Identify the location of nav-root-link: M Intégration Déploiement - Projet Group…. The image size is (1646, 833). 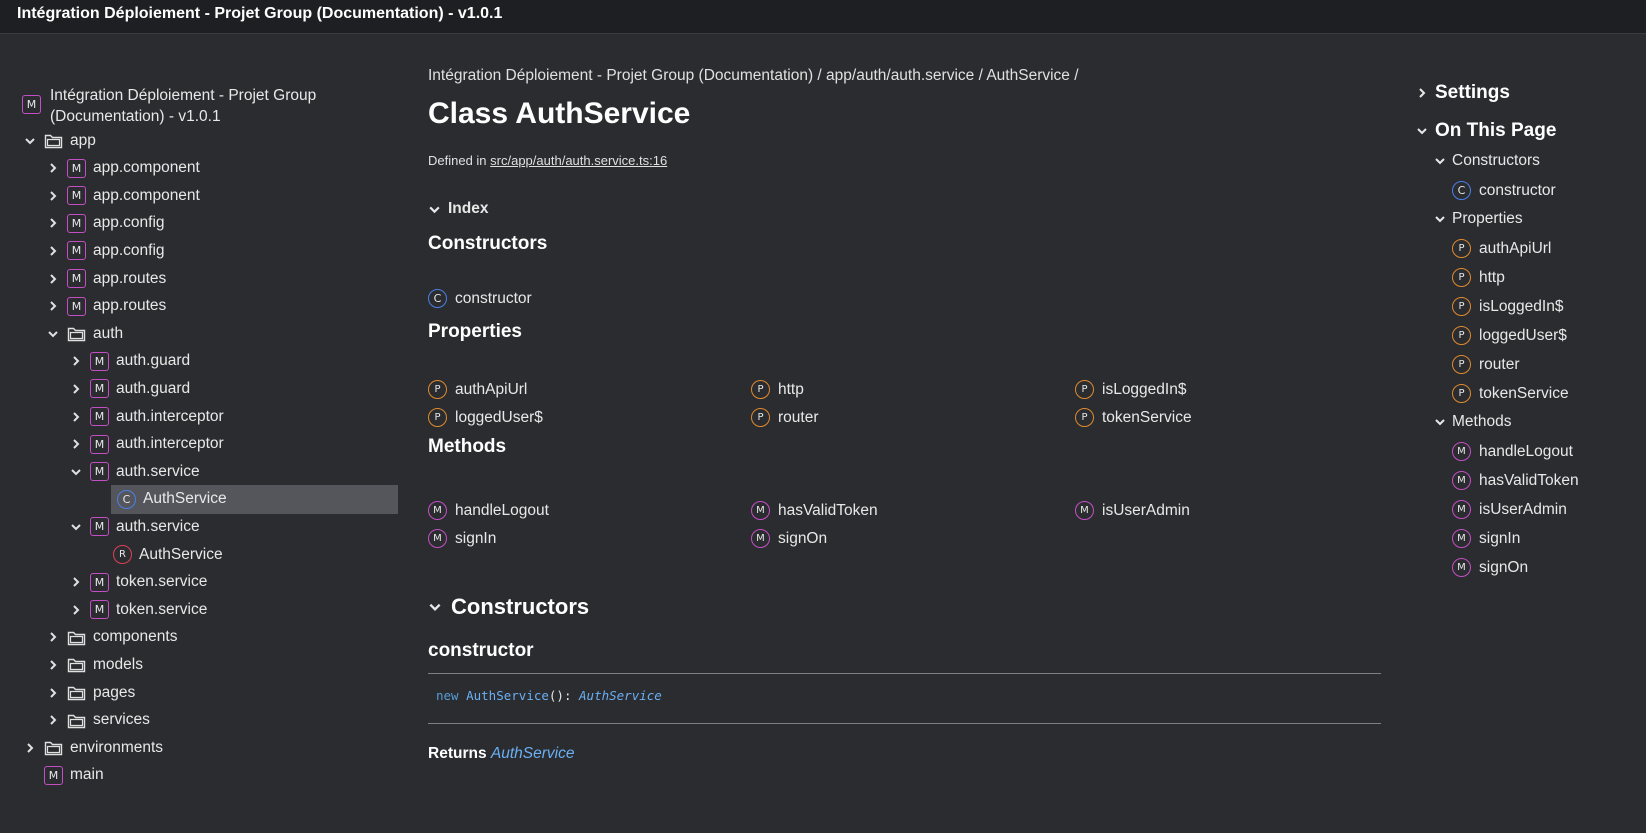
(182, 106).